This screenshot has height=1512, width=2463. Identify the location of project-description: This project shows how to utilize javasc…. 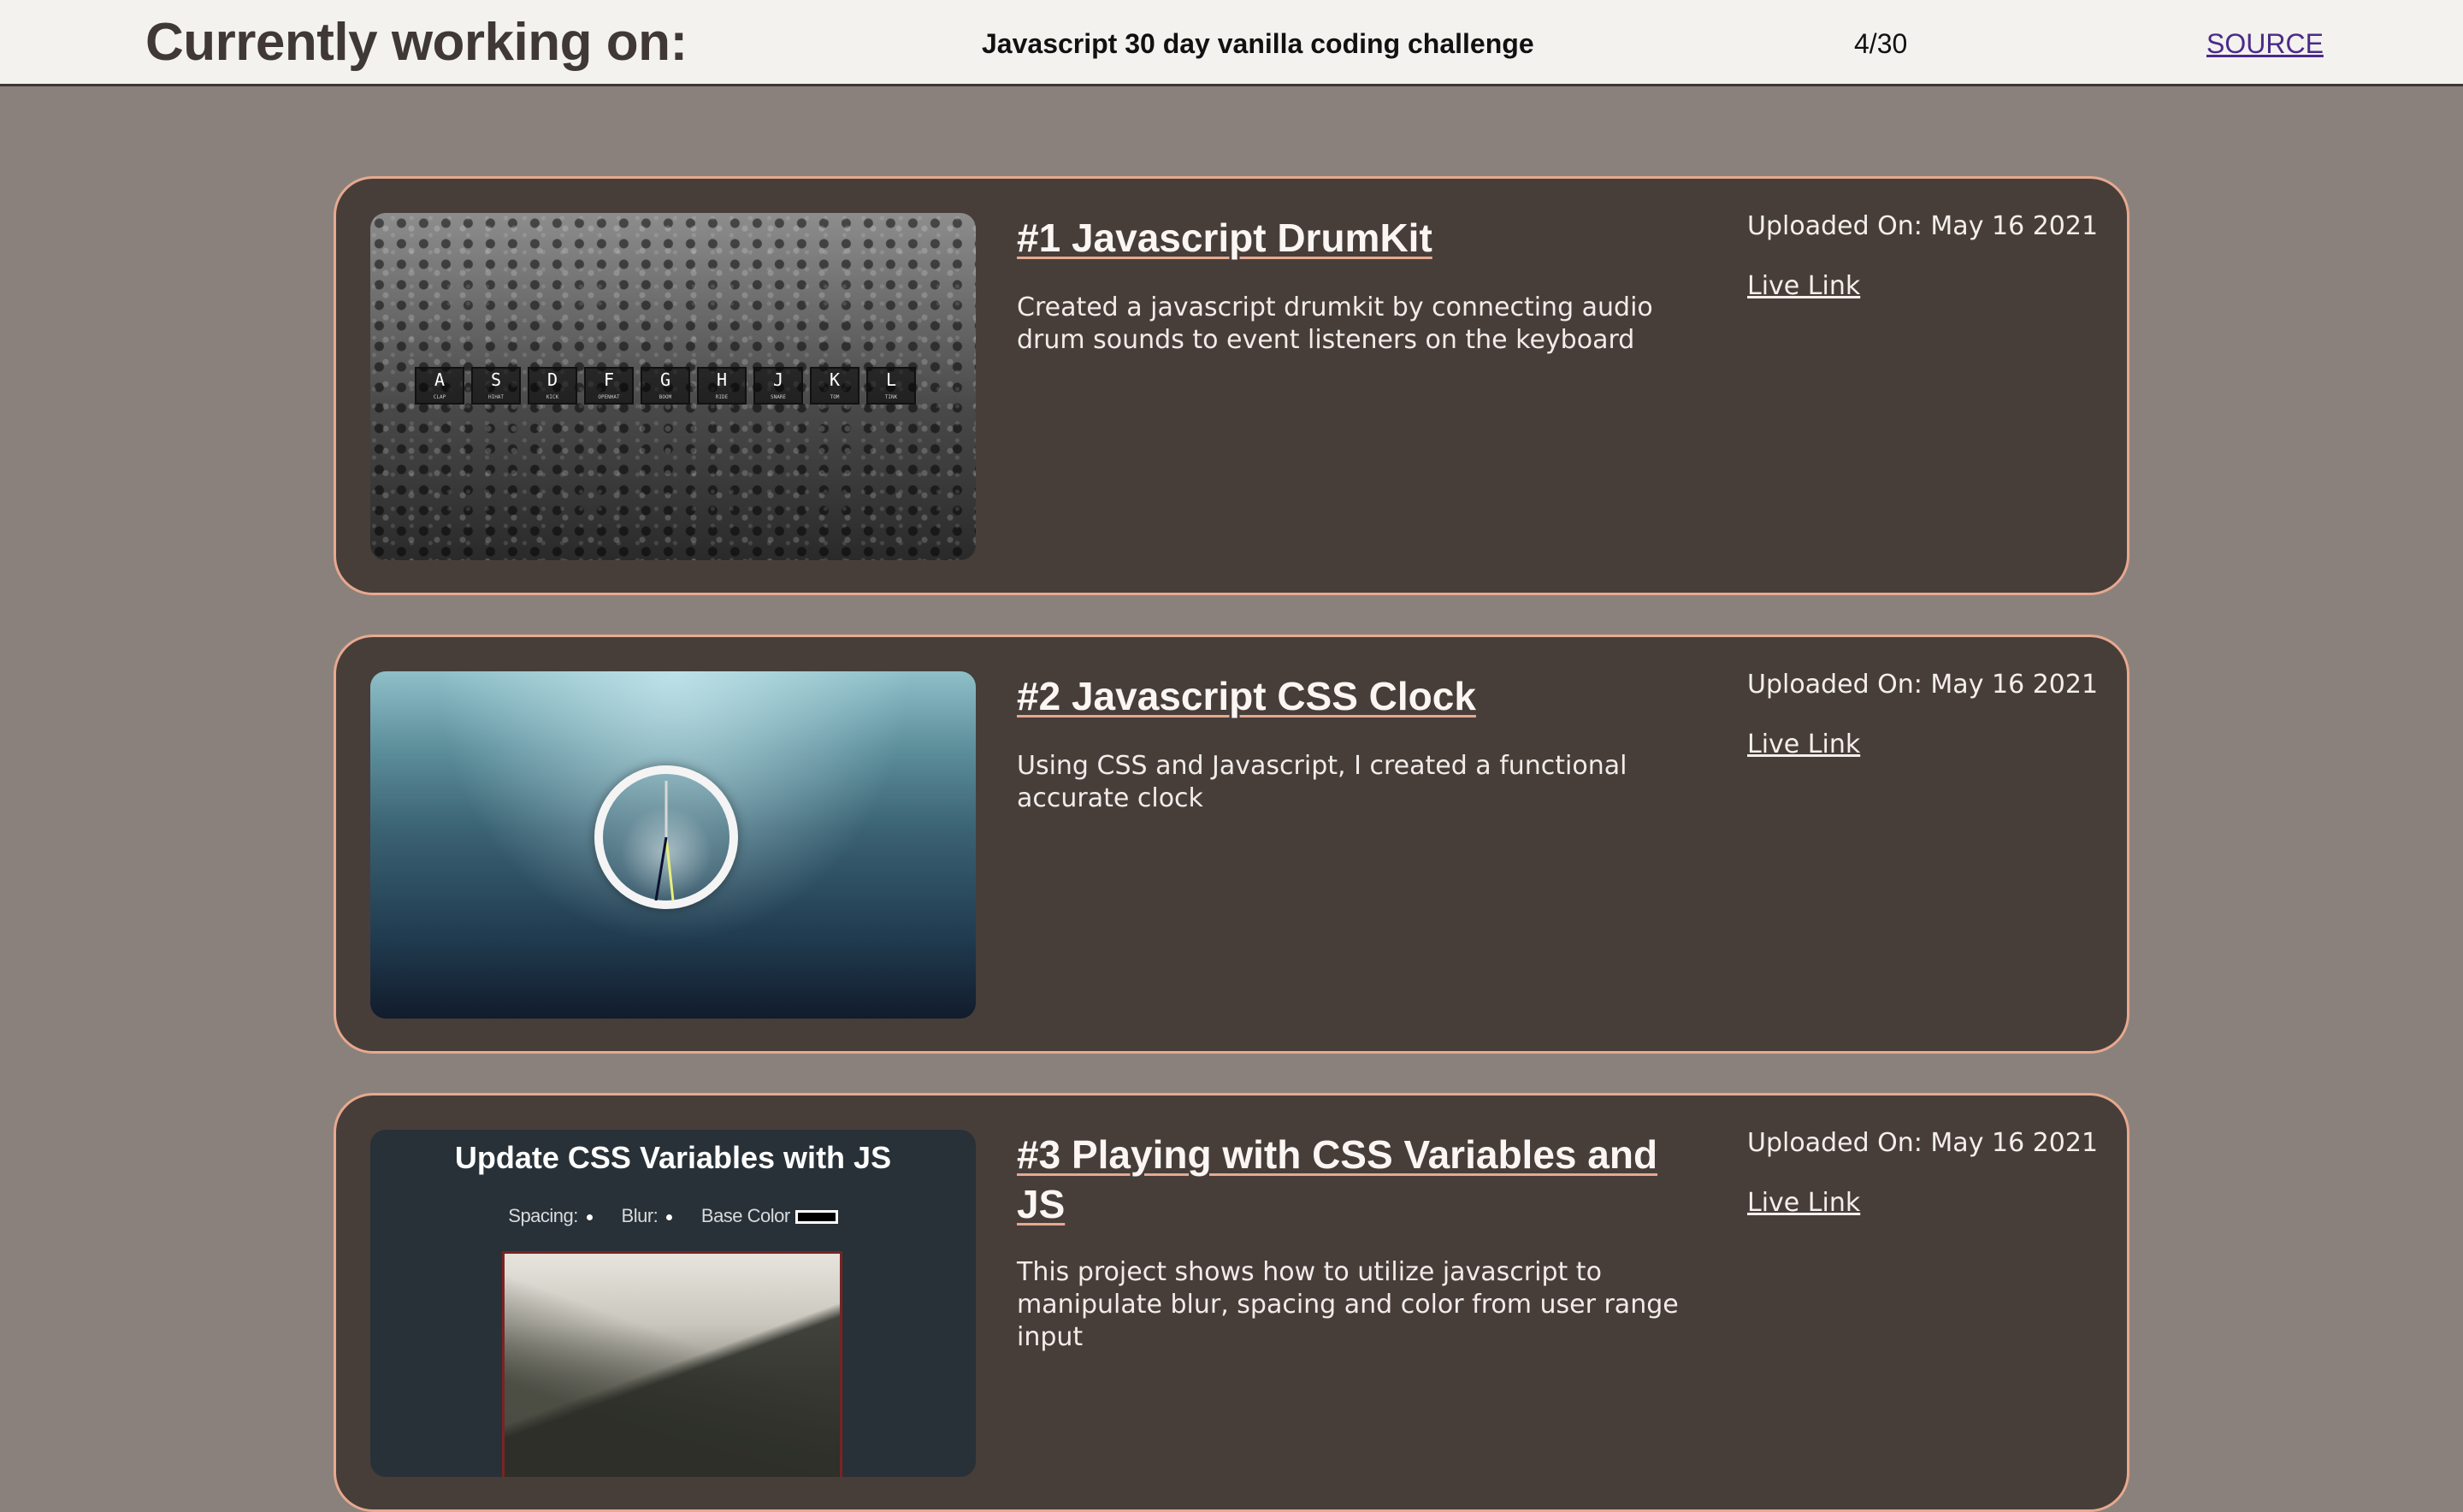
(1348, 1304).